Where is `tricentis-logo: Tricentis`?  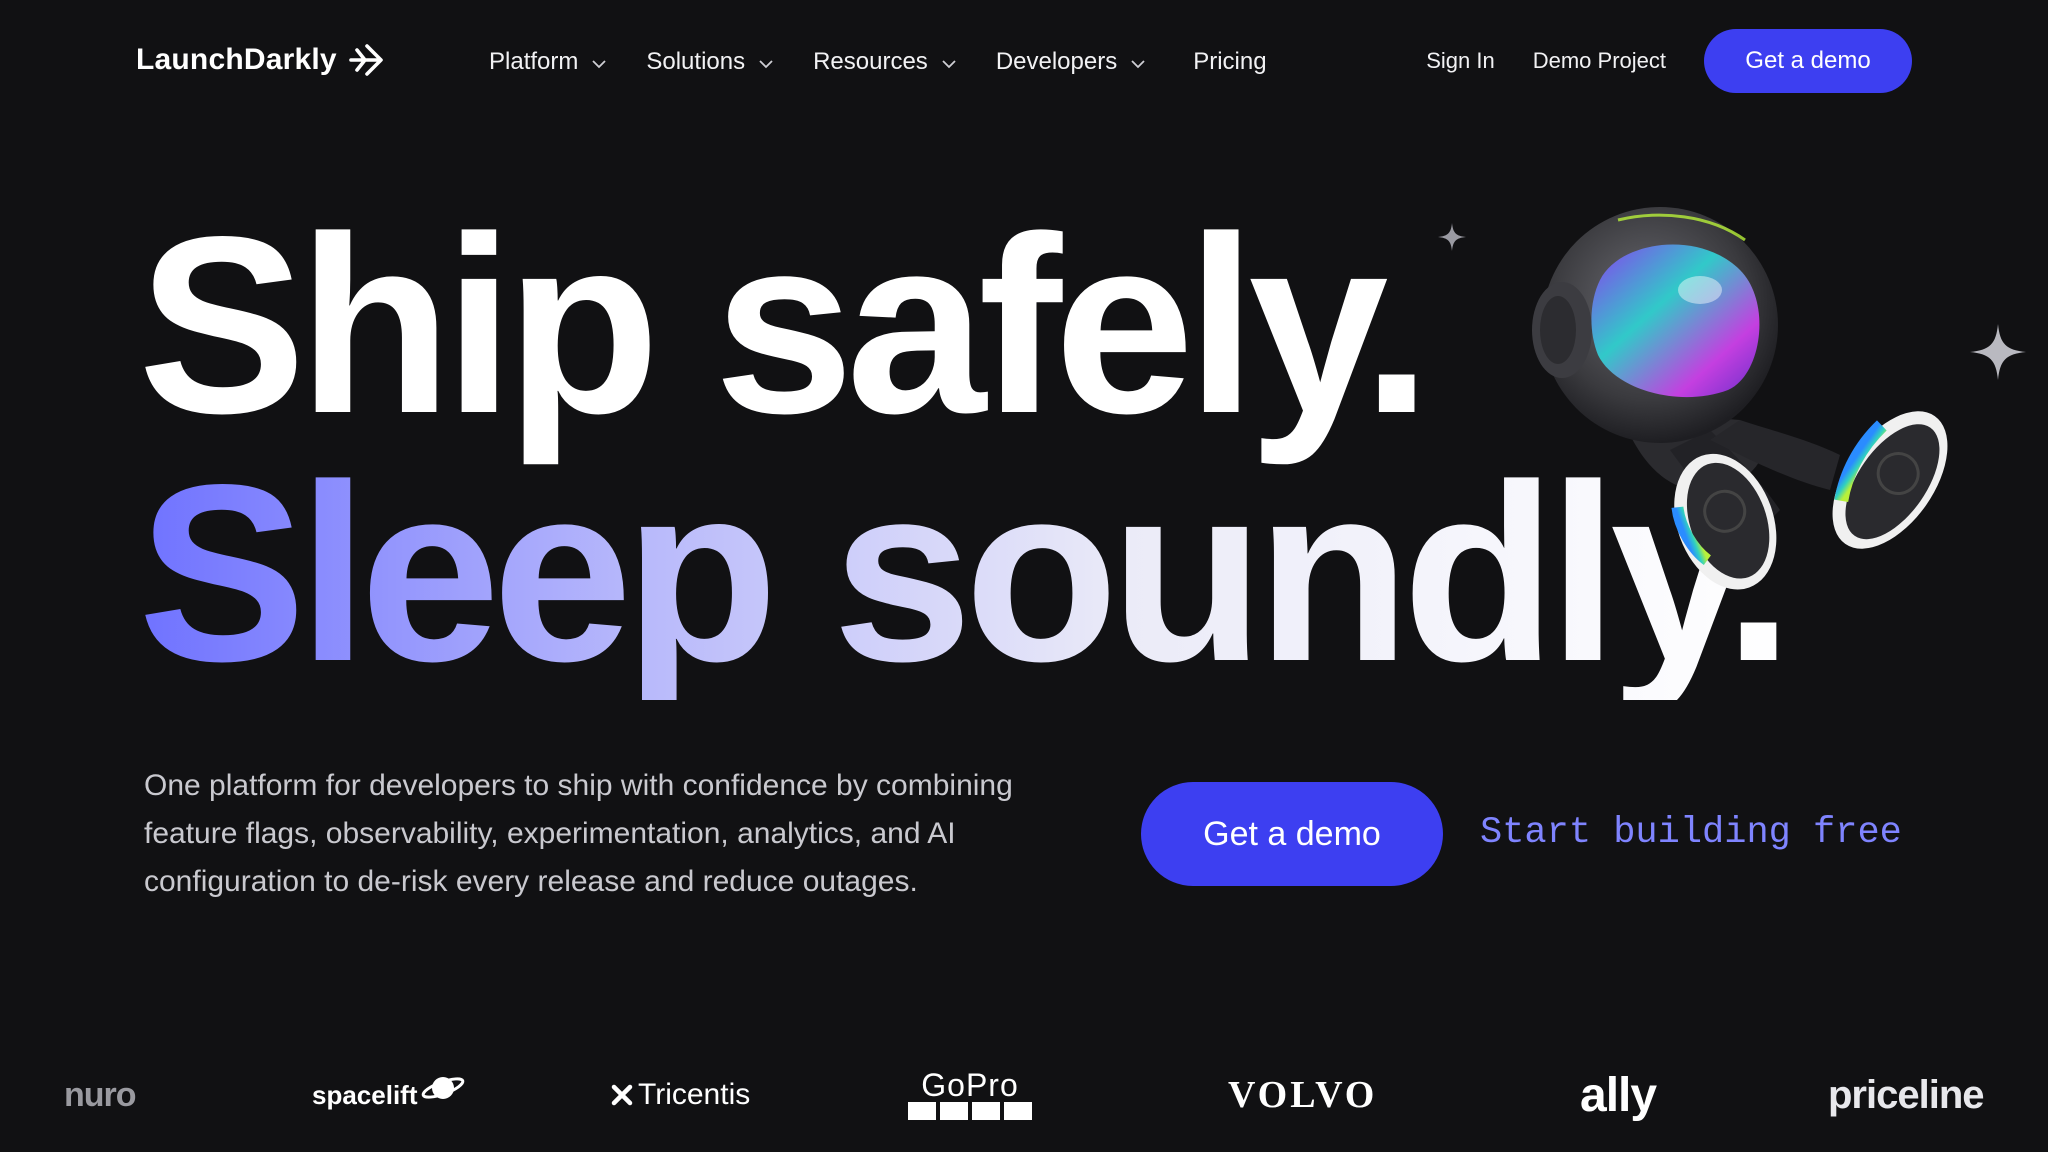 tricentis-logo: Tricentis is located at coordinates (680, 1095).